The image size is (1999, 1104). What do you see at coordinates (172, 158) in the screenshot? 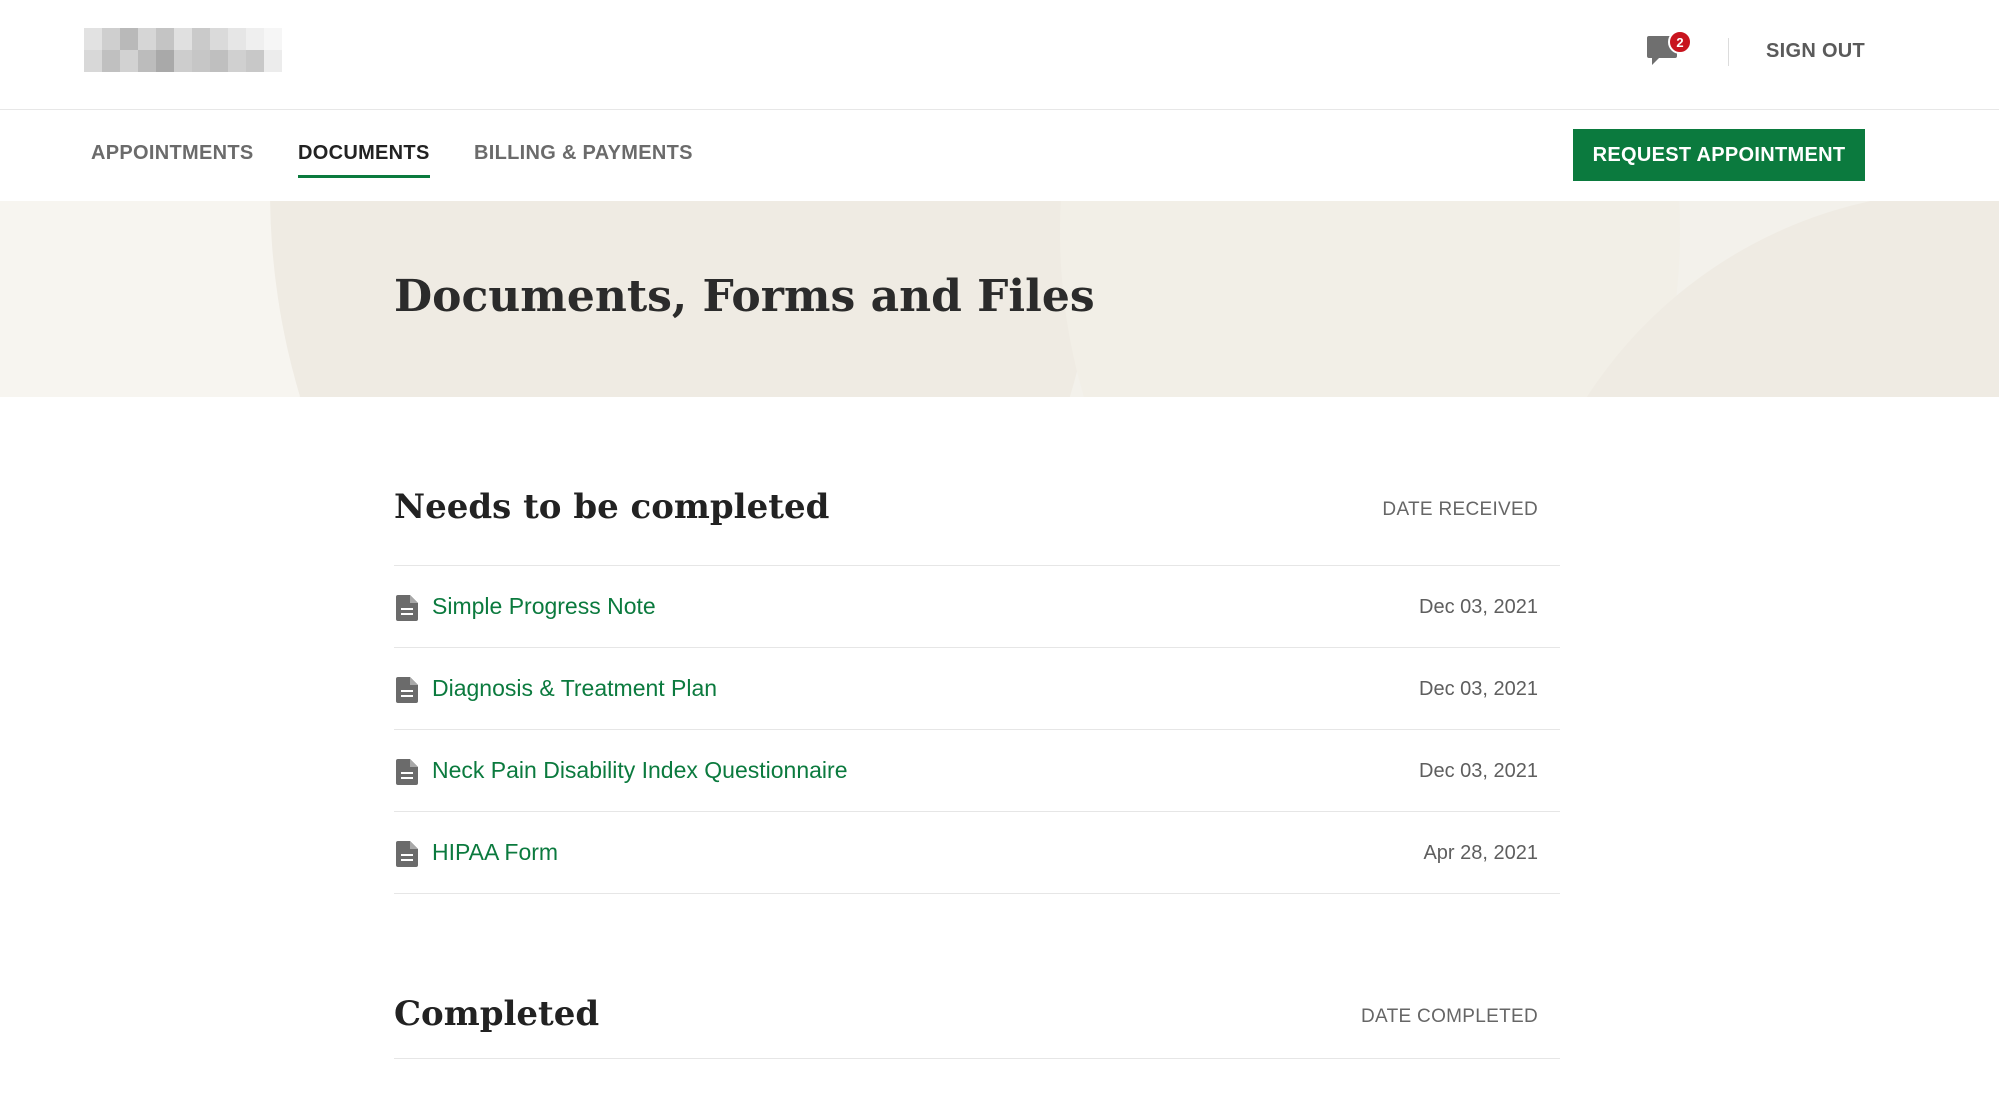
I see `tab-appointments: APPOINTMENTS` at bounding box center [172, 158].